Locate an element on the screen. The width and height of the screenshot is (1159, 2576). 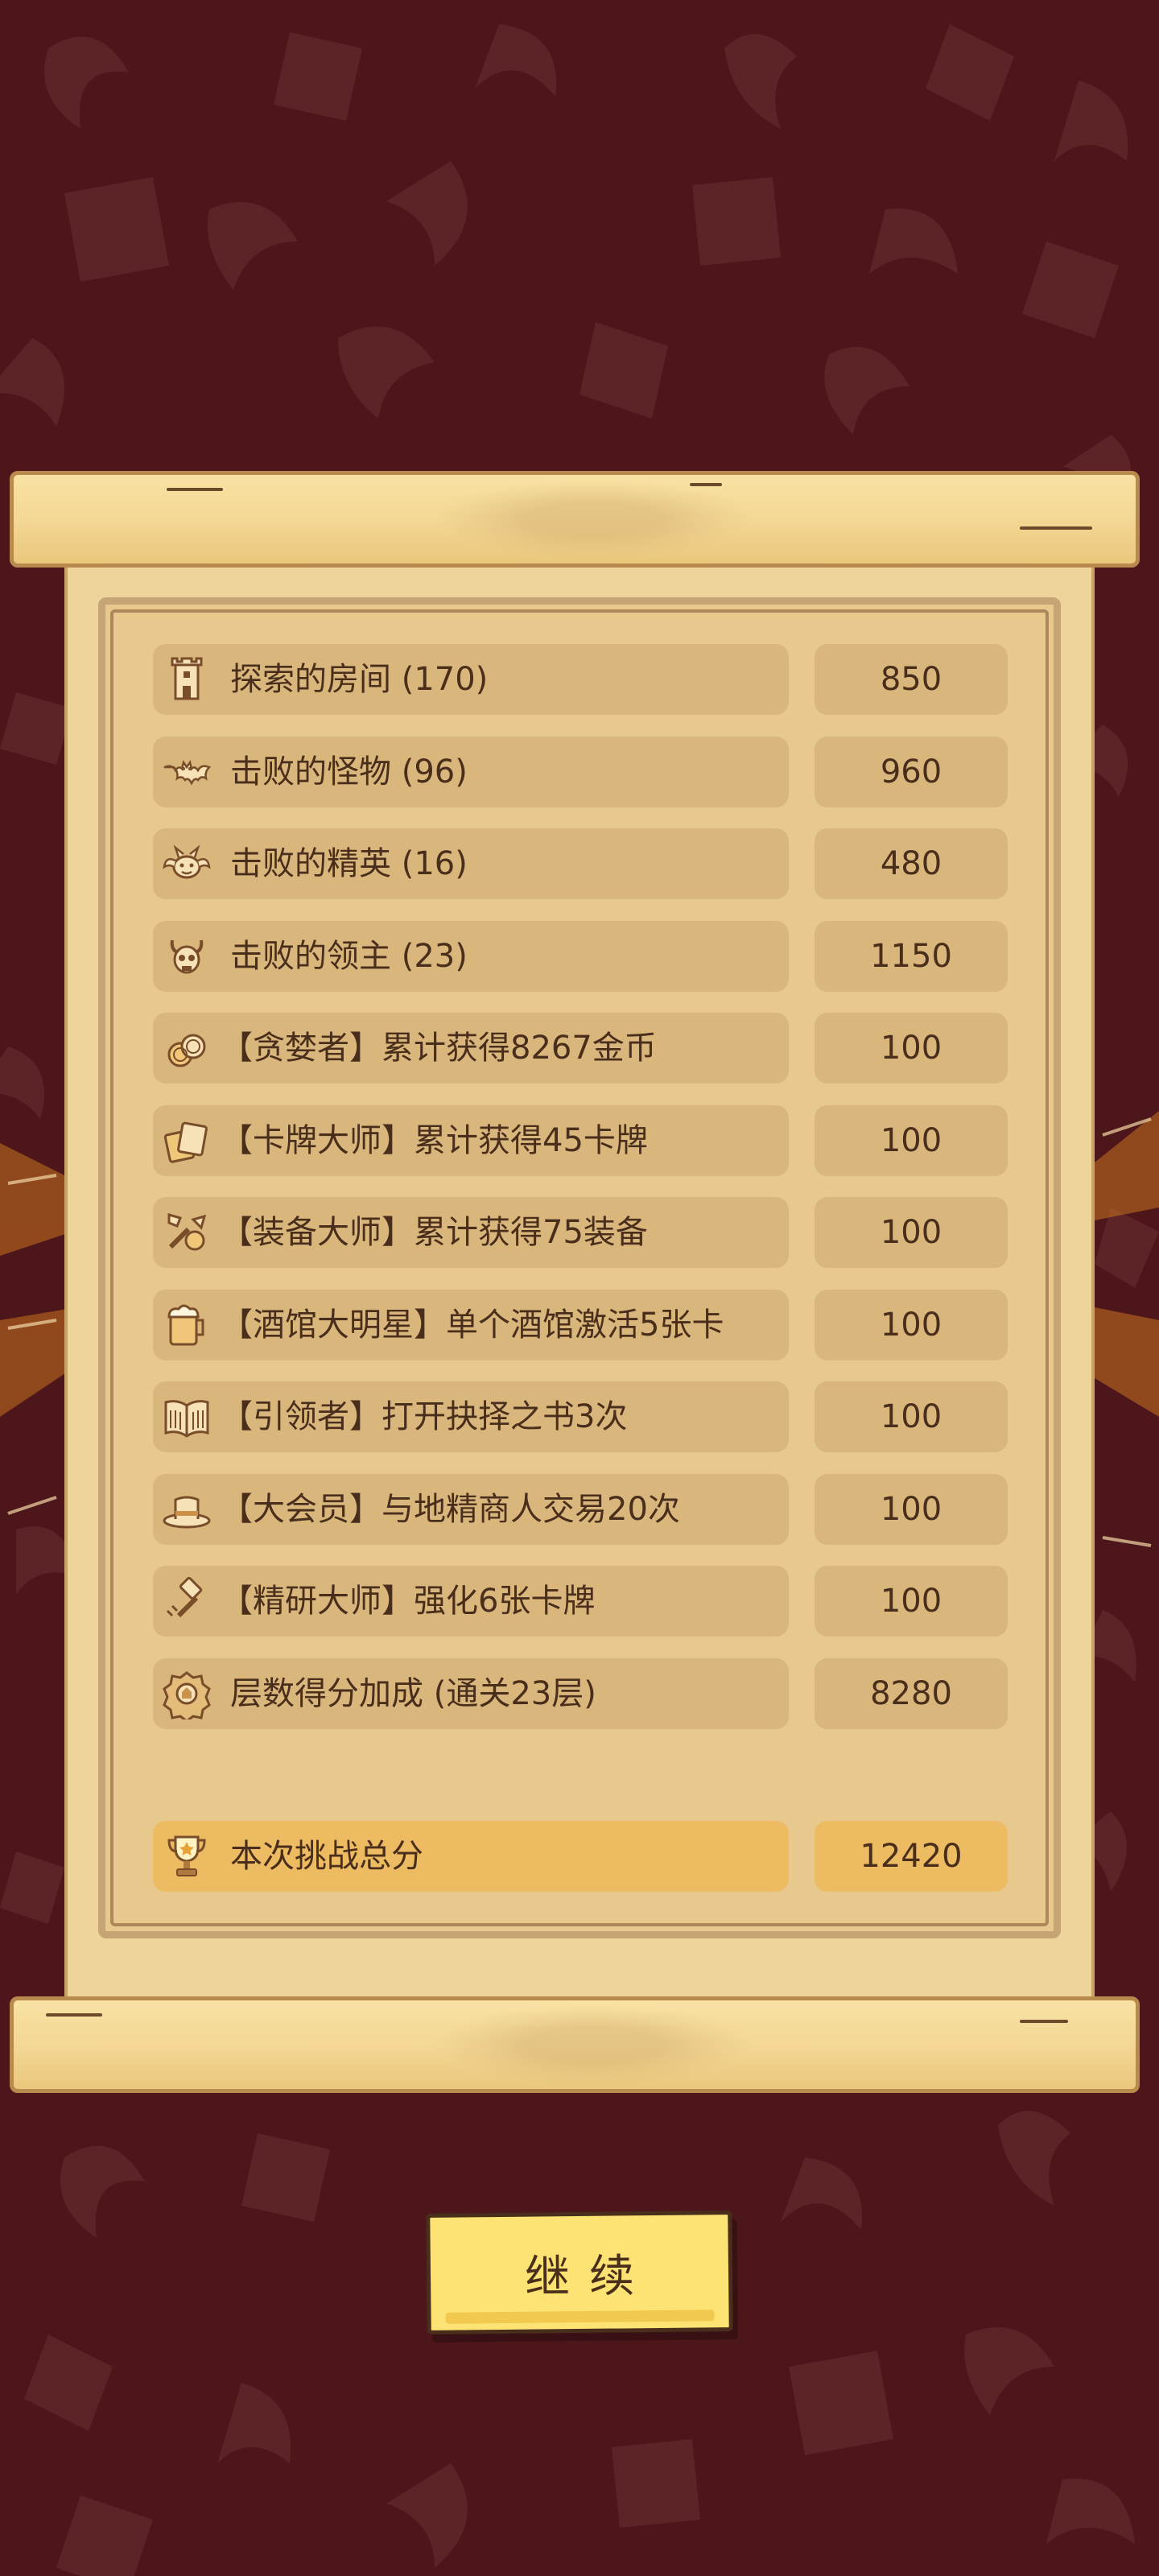
score-row-label: 探索的房间 (170) is located at coordinates (359, 679).